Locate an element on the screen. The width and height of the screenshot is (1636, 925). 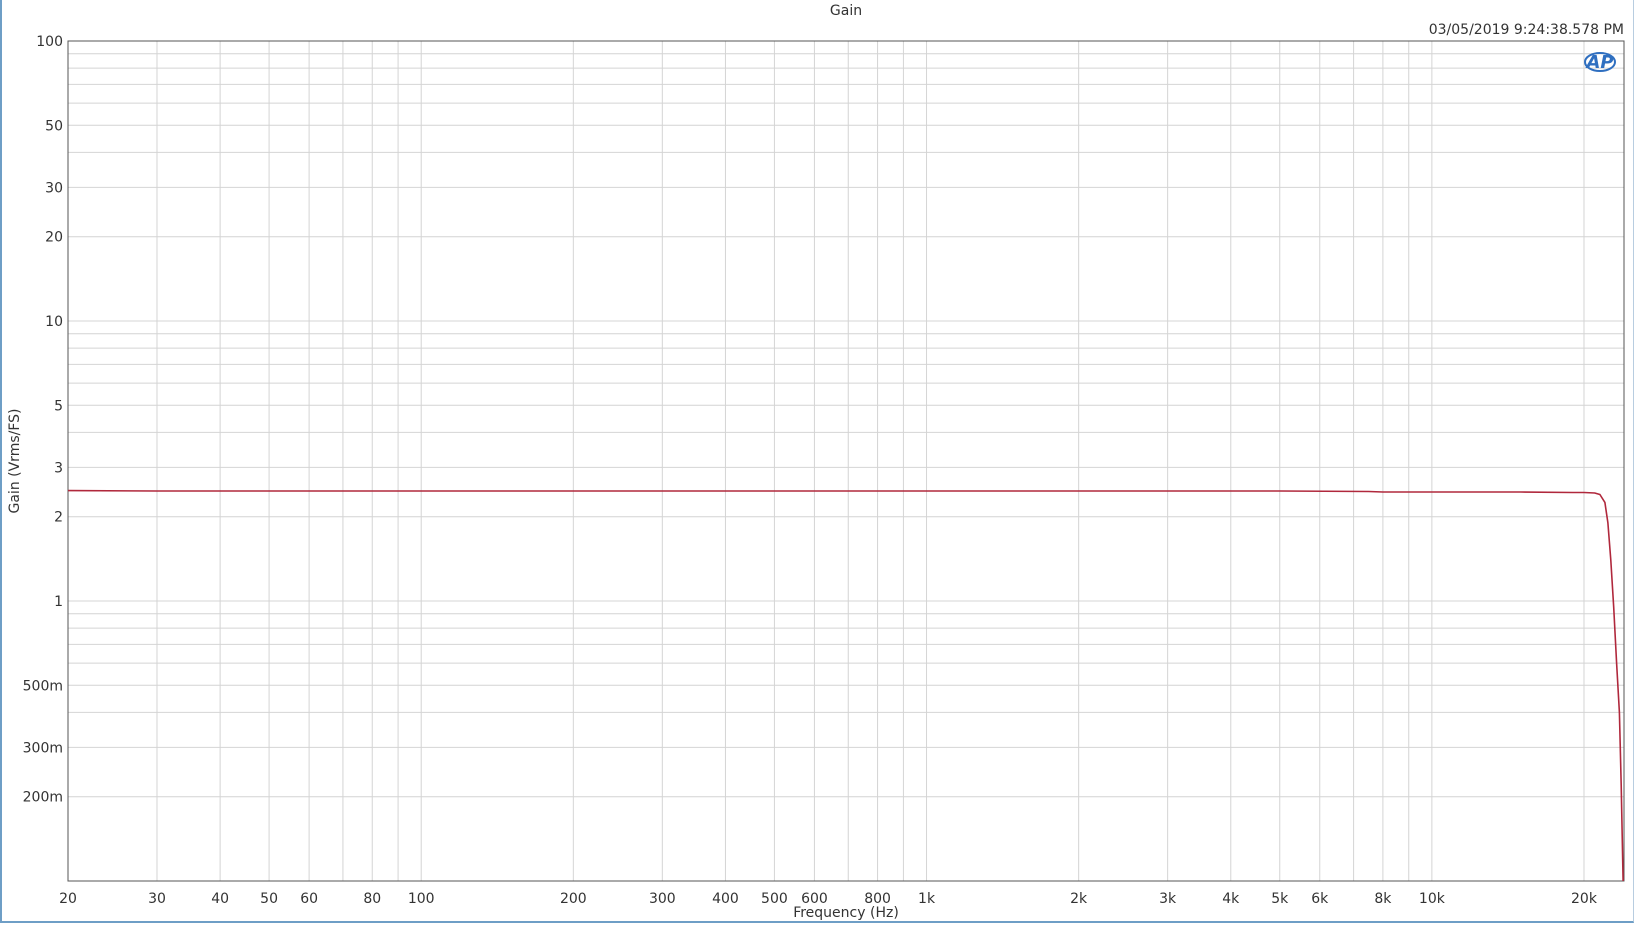
x-axis-title: Frequency (Hz) is located at coordinates (846, 913).